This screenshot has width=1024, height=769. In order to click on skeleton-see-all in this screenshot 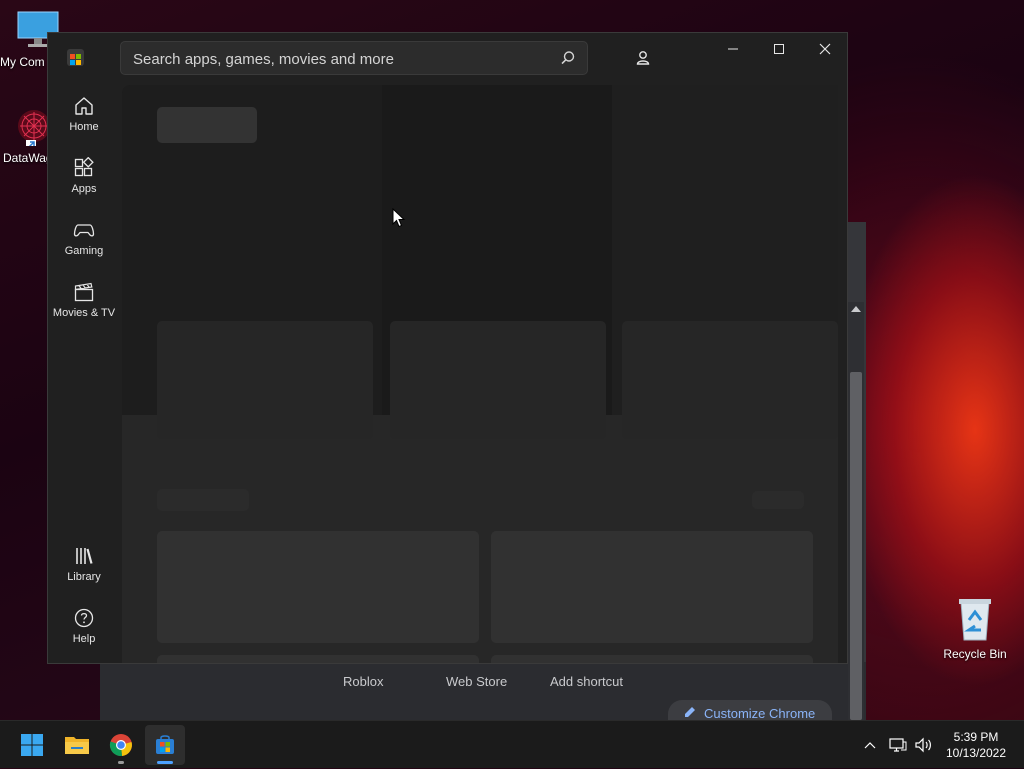, I will do `click(778, 500)`.